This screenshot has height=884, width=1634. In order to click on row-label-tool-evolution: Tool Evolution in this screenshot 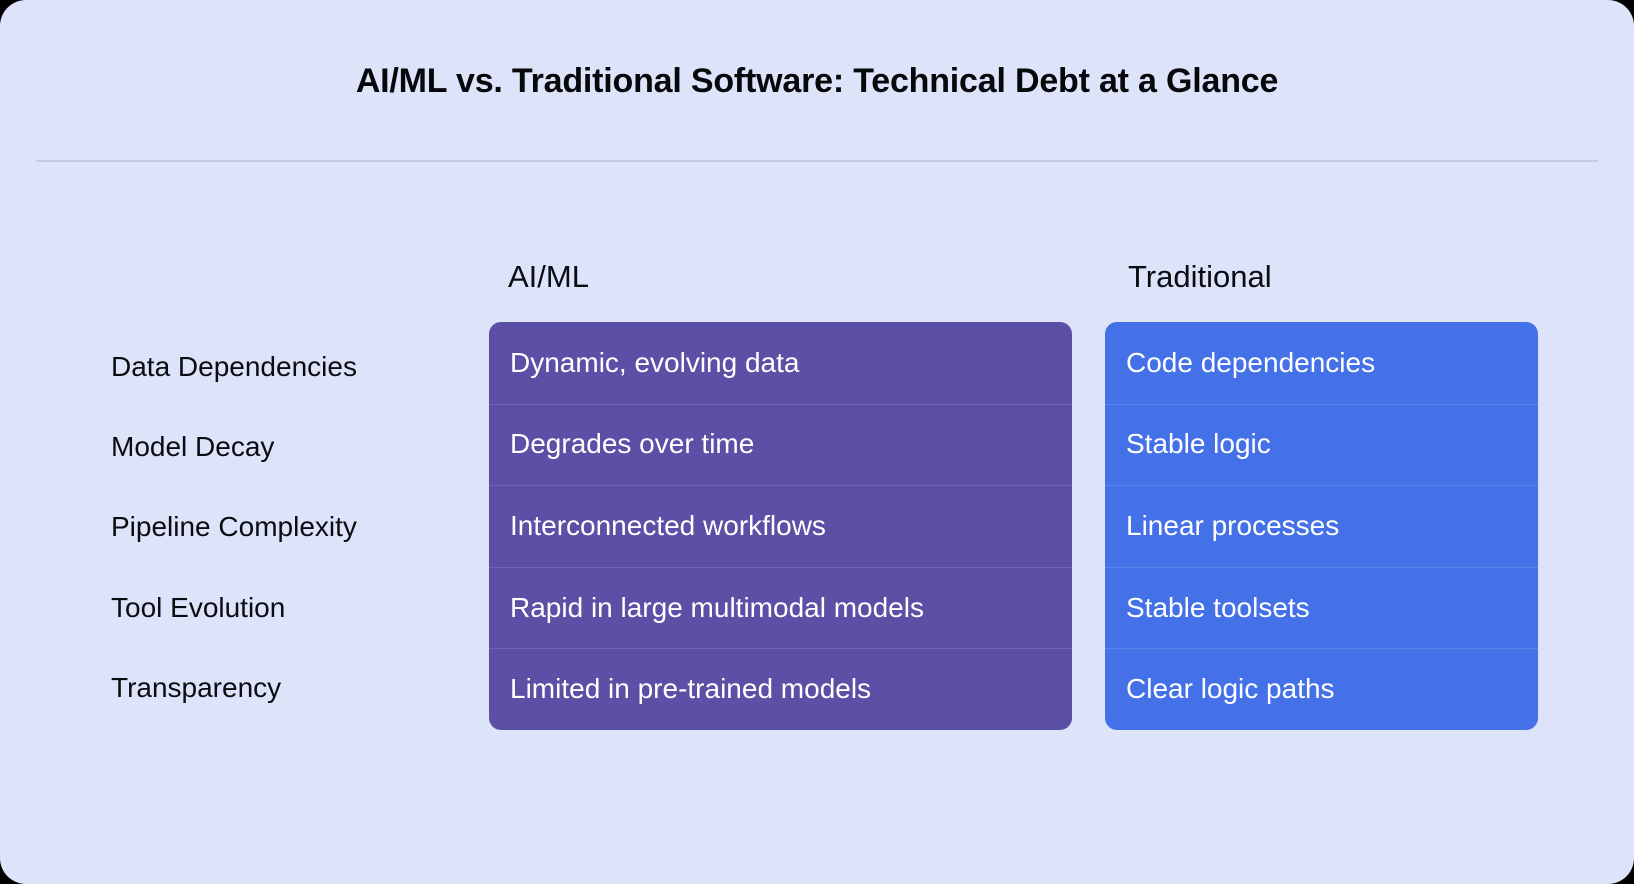, I will do `click(198, 607)`.